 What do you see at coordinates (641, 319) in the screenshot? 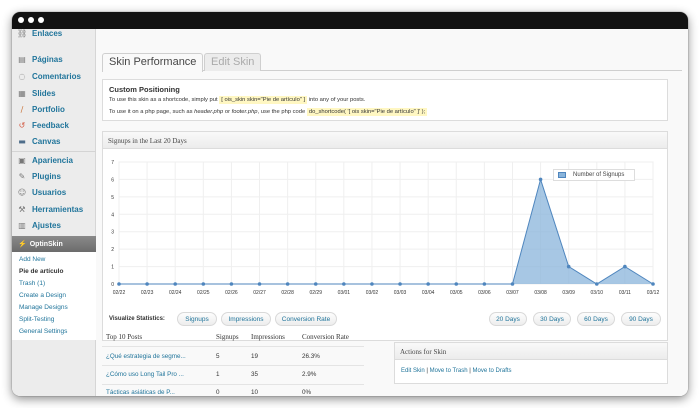
I see `90-days-button: 90 Days` at bounding box center [641, 319].